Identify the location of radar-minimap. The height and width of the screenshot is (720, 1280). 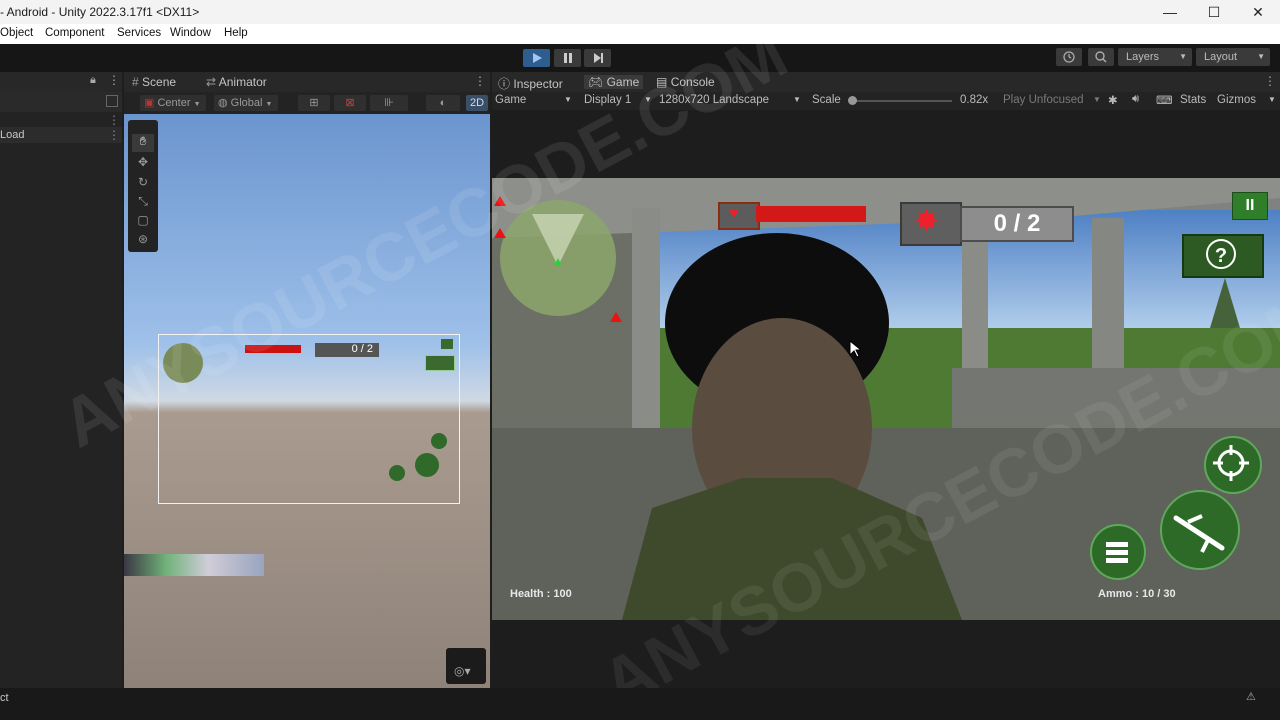
(558, 259).